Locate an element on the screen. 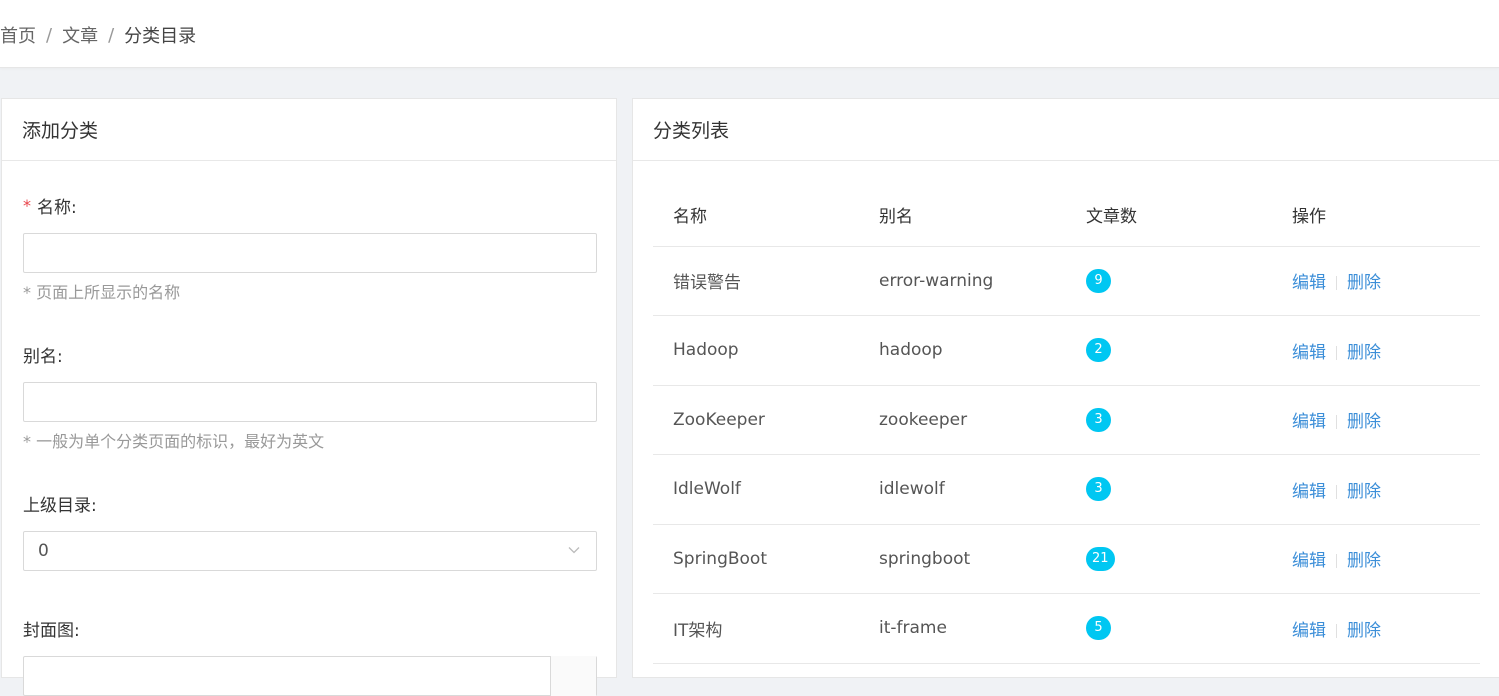 The image size is (1499, 696). article-count-cell: 2 is located at coordinates (1169, 350).